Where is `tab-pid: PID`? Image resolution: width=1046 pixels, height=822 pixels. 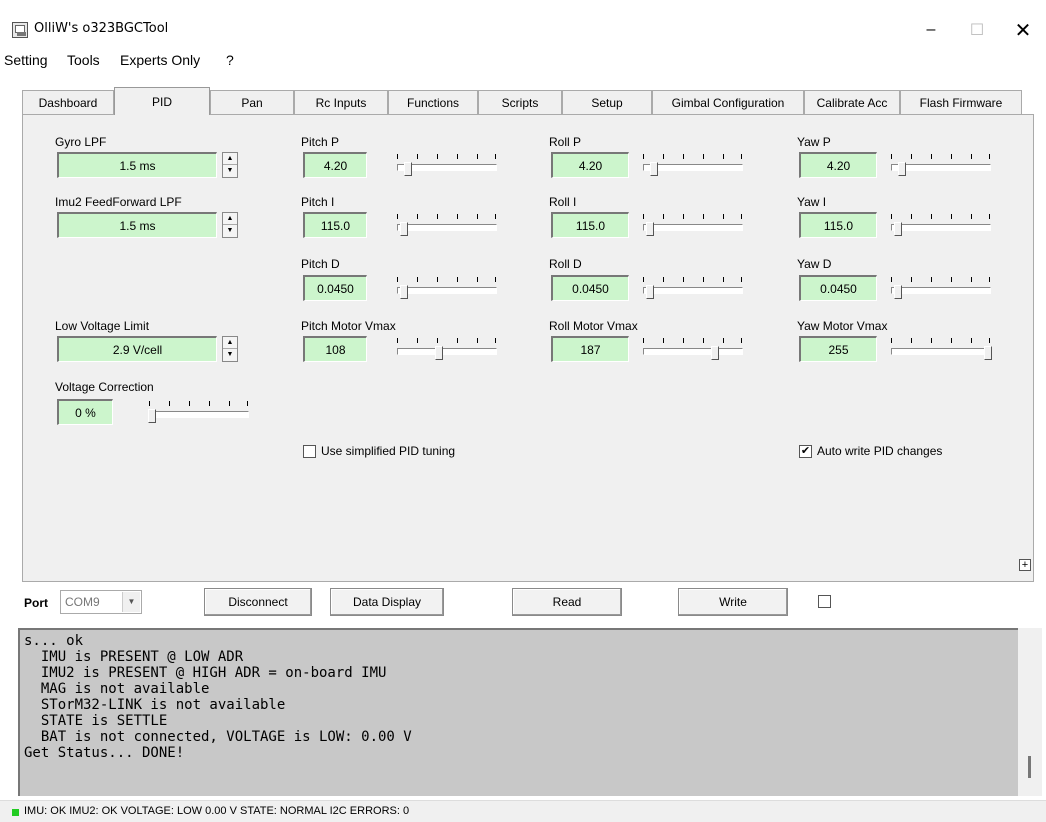
tab-pid: PID is located at coordinates (162, 101).